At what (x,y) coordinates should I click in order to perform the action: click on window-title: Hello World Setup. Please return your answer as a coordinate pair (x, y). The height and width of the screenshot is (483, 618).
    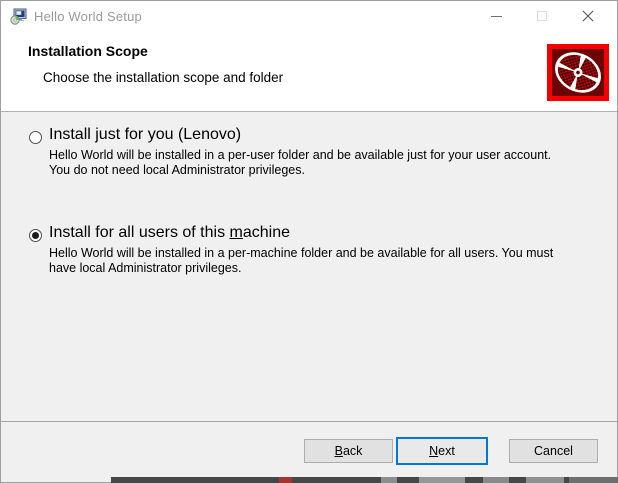
    Looking at the image, I should click on (88, 16).